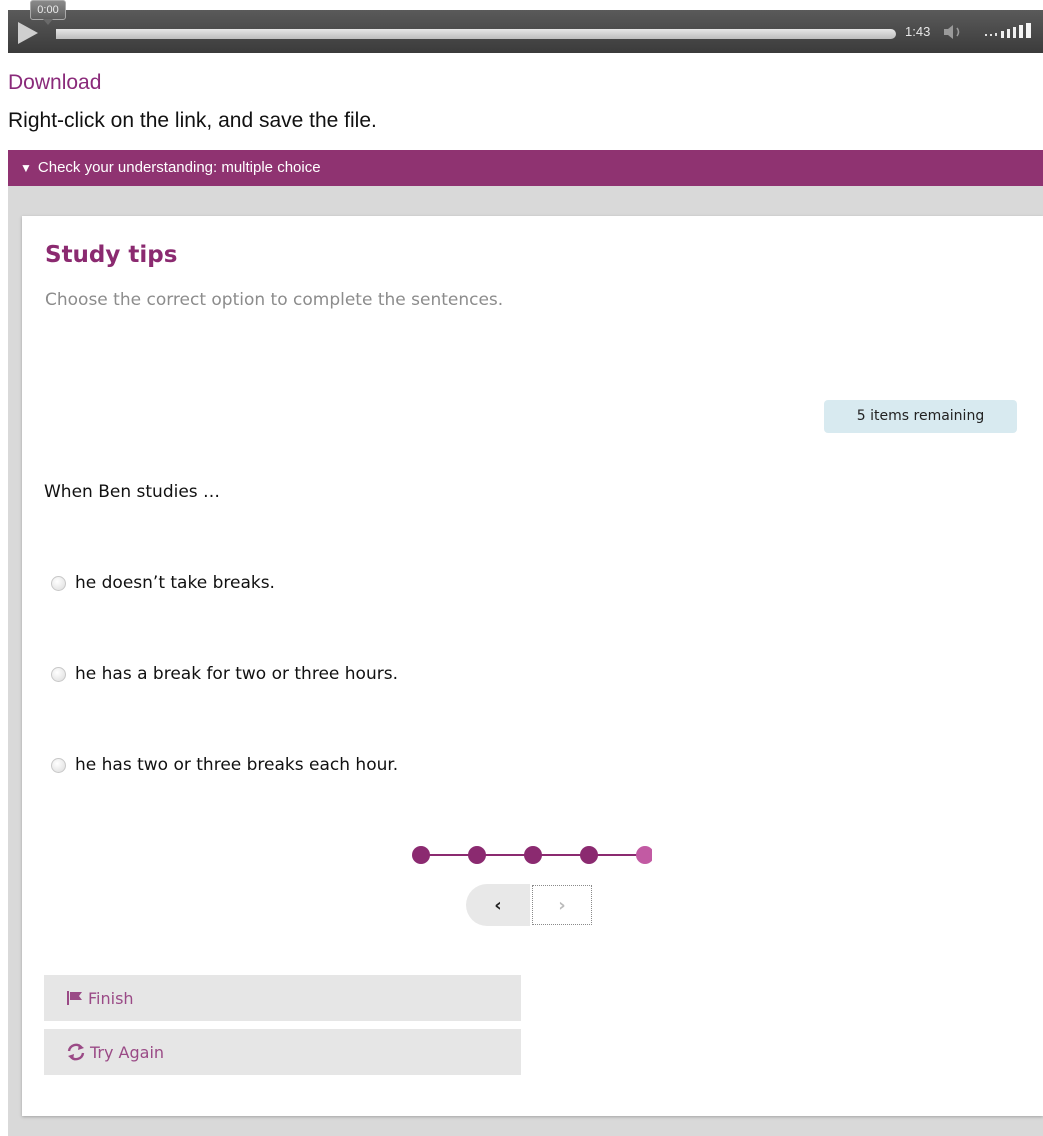 The image size is (1043, 1136). I want to click on refresh-icon, so click(76, 1052).